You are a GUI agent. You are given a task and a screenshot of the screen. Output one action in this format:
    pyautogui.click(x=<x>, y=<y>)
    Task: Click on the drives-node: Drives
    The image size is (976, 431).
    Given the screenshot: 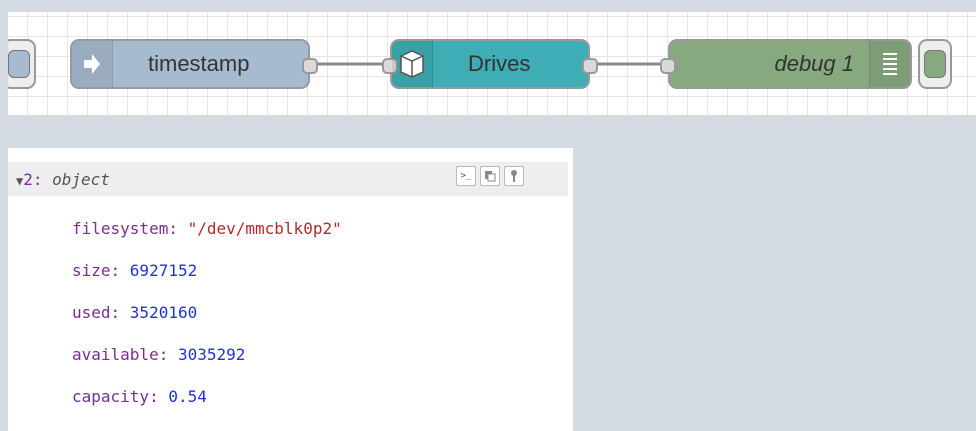 What is the action you would take?
    pyautogui.click(x=490, y=64)
    